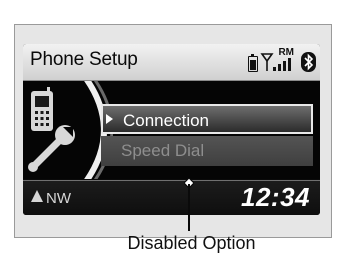 Image resolution: width=353 pixels, height=267 pixels. I want to click on callout-line, so click(189, 207).